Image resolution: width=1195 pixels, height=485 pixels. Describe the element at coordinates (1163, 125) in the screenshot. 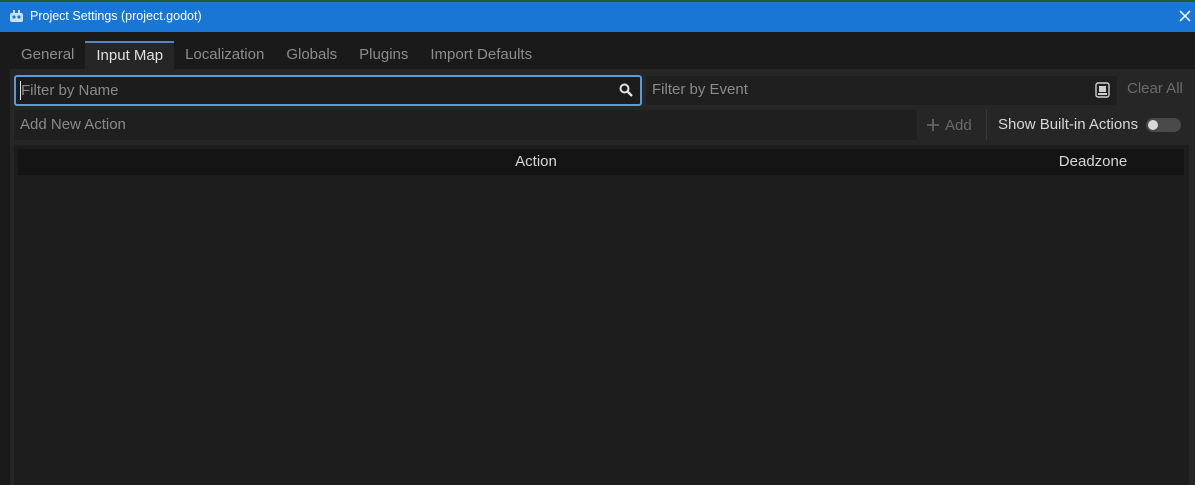

I see `show-builtin-actions-toggle` at that location.